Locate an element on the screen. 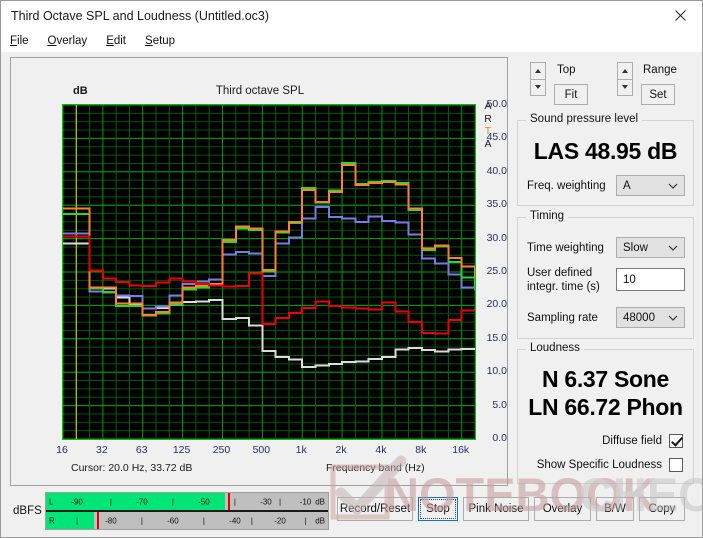 The width and height of the screenshot is (703, 538). show-specific-loudness-checkbox is located at coordinates (676, 465).